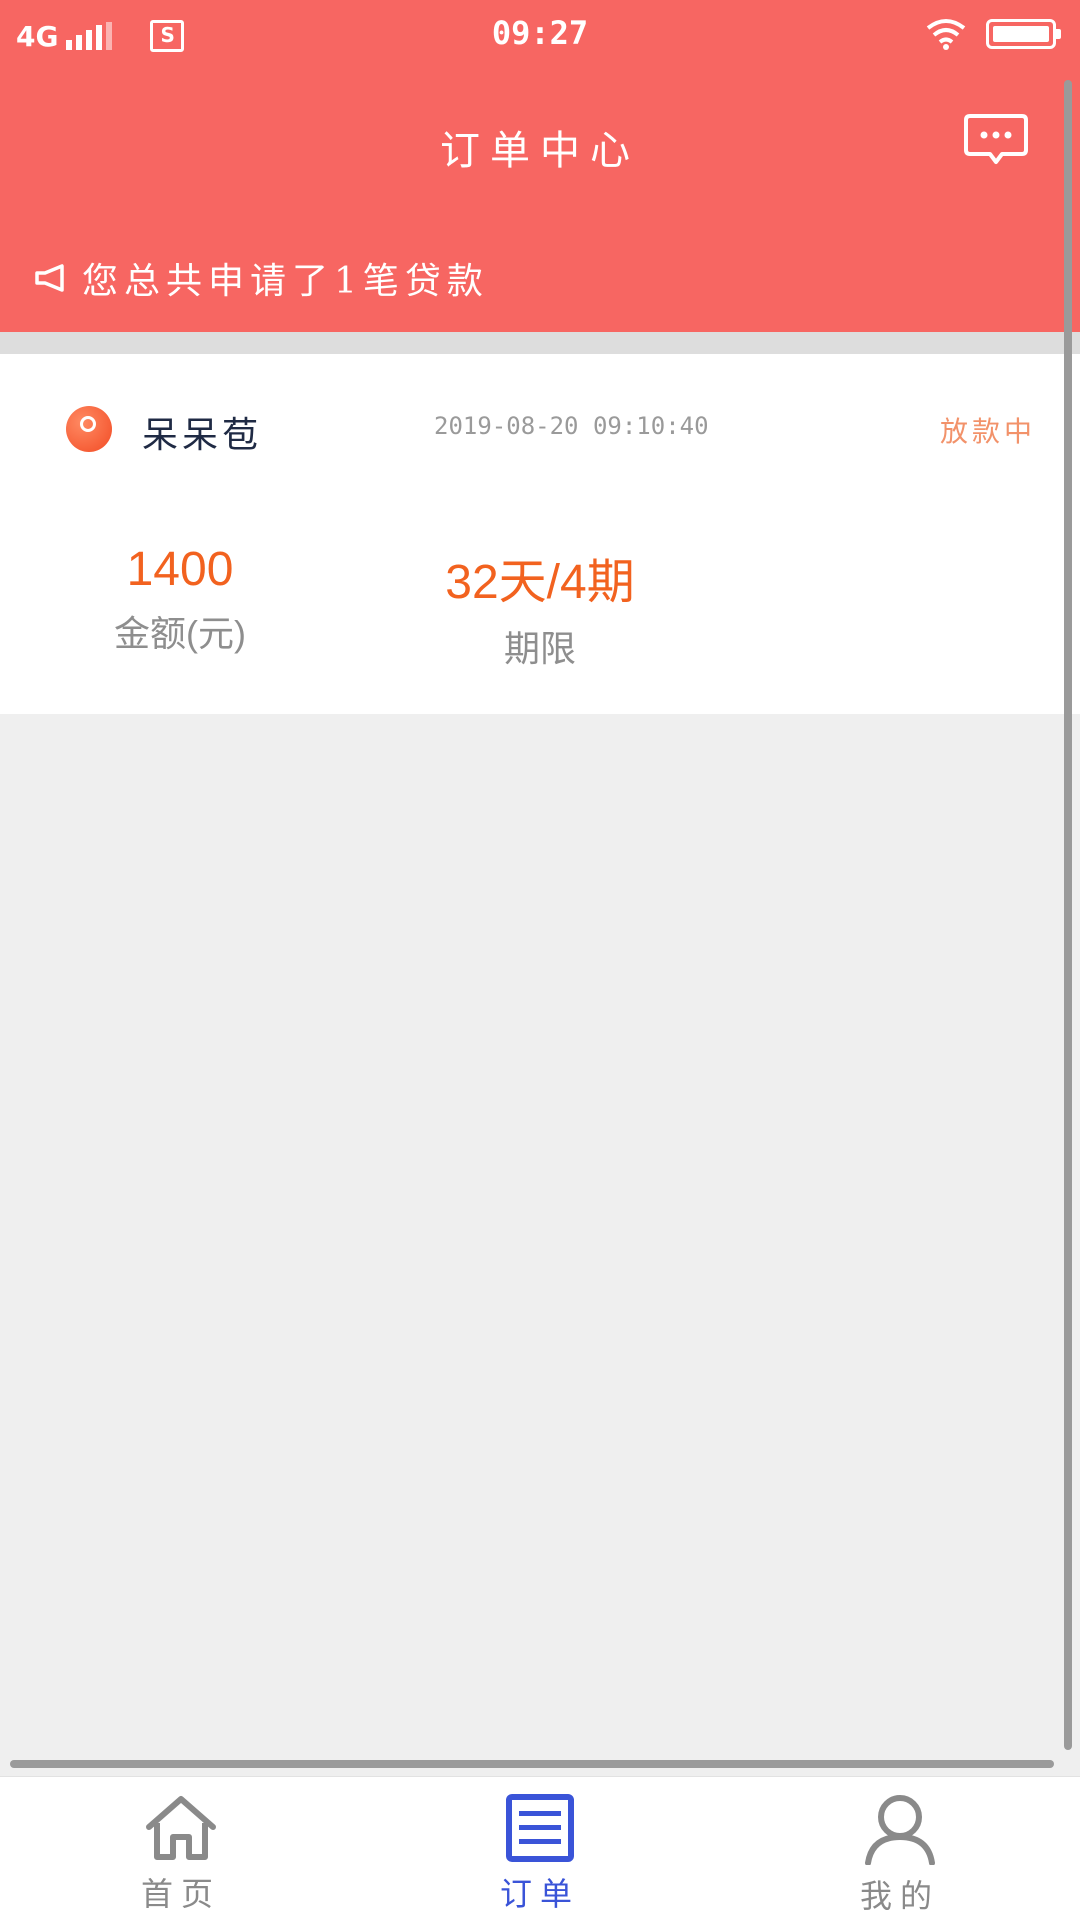 The image size is (1080, 1921). What do you see at coordinates (202, 435) in the screenshot?
I see `lender-name: 呆呆苞` at bounding box center [202, 435].